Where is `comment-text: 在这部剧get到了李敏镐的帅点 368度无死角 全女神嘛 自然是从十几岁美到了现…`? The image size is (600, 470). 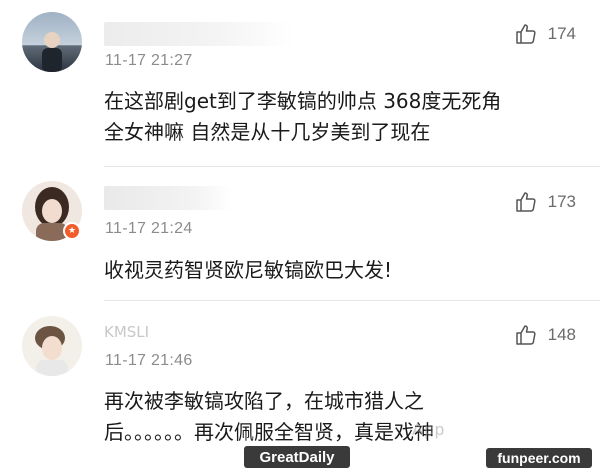
comment-text: 在这部剧get到了李敏镐的帅点 368度无死角 全女神嘛 自然是从十几岁美到了现… is located at coordinates (339, 117).